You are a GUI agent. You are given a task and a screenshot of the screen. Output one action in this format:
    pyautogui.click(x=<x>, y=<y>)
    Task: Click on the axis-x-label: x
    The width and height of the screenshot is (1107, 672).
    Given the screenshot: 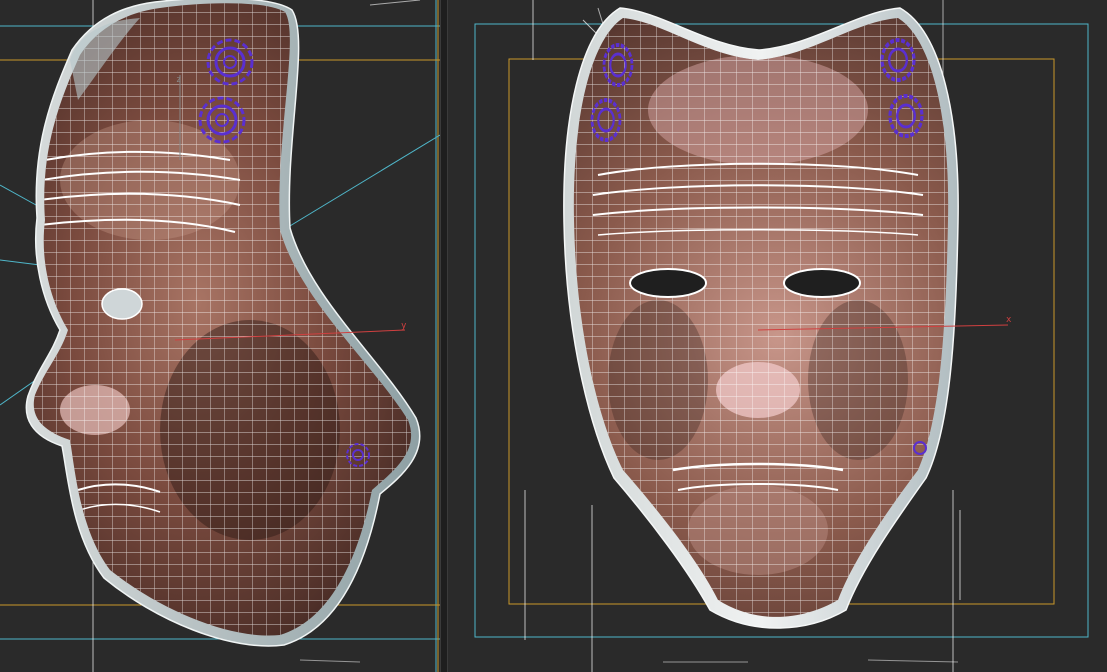 What is the action you would take?
    pyautogui.click(x=1009, y=320)
    